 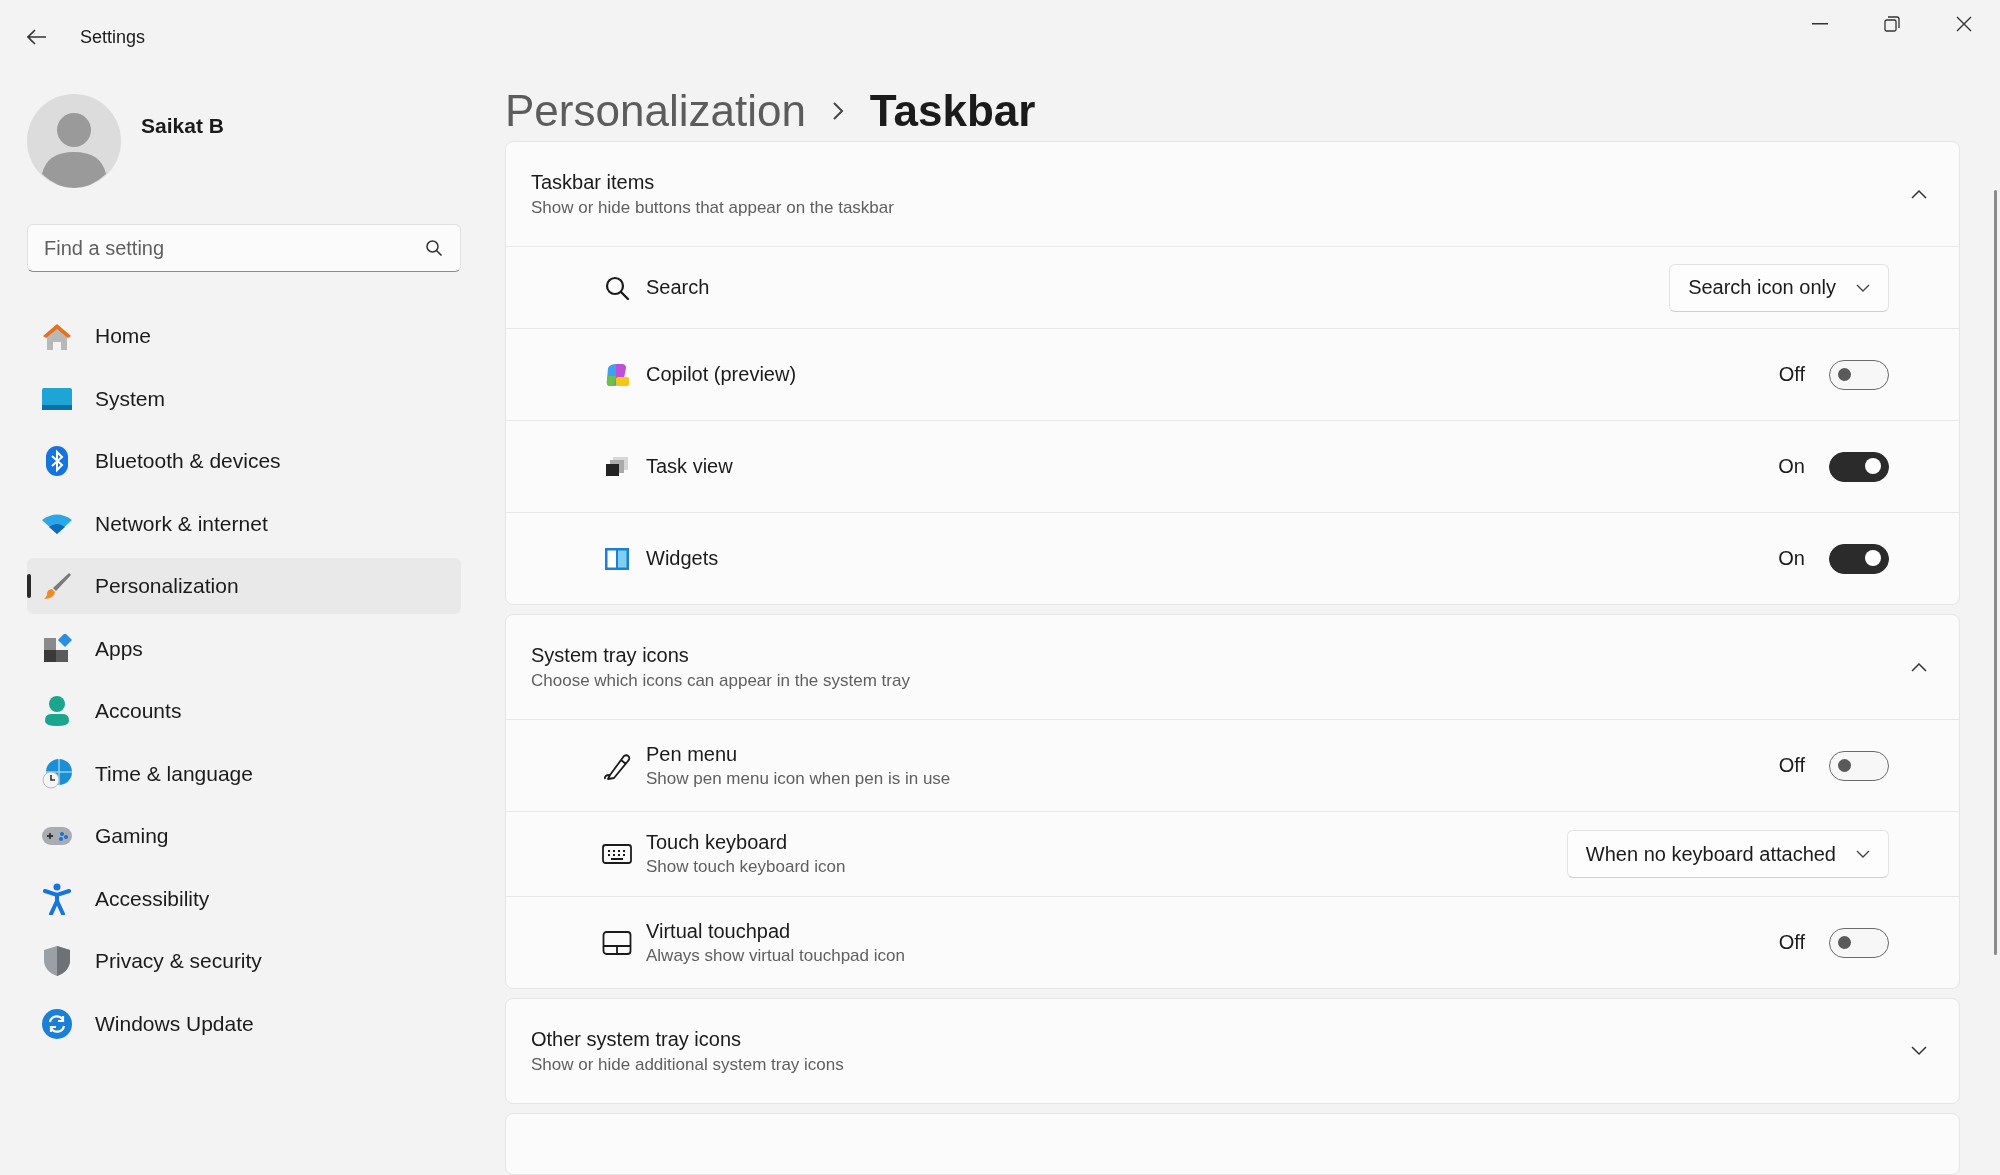 What do you see at coordinates (244, 248) in the screenshot?
I see `search-field: Find a setting` at bounding box center [244, 248].